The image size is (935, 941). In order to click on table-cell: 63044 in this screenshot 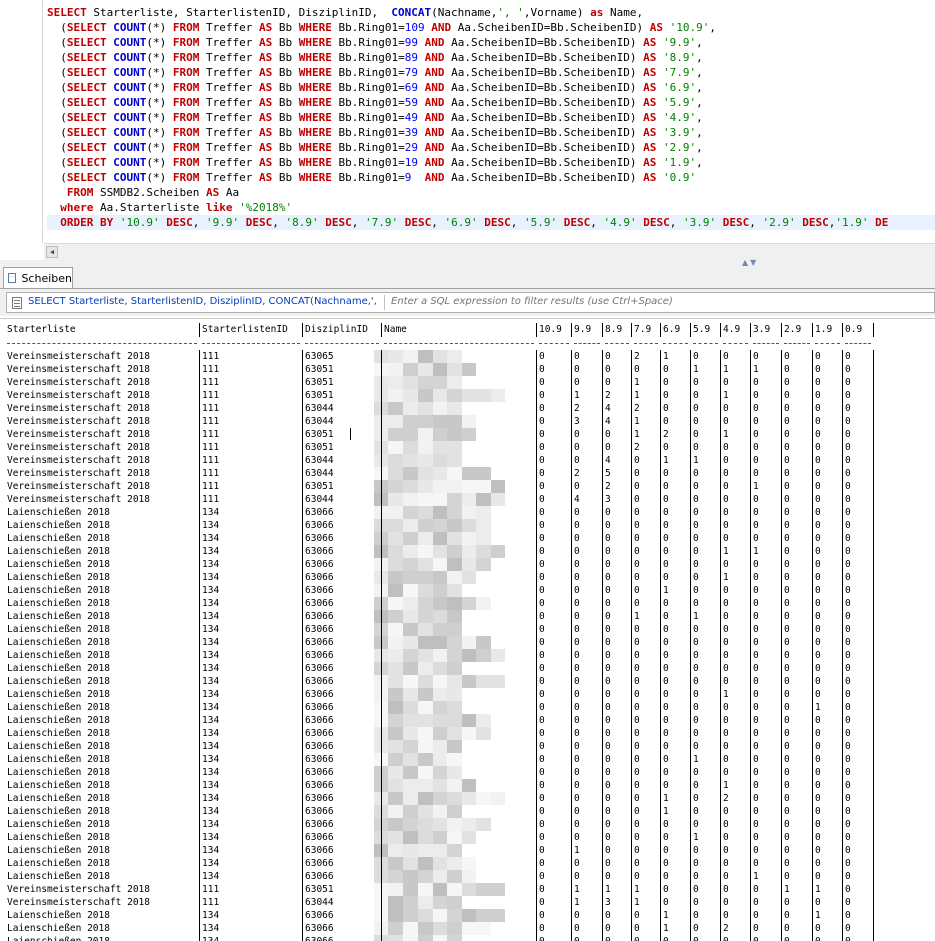, I will do `click(319, 421)`.